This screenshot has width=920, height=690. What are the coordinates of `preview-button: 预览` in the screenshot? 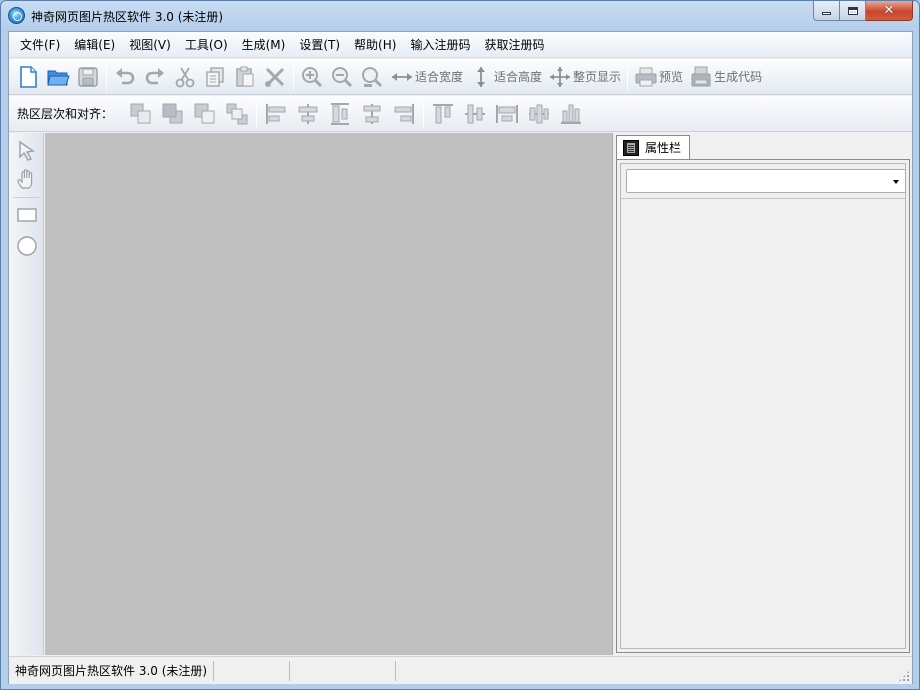 It's located at (658, 77).